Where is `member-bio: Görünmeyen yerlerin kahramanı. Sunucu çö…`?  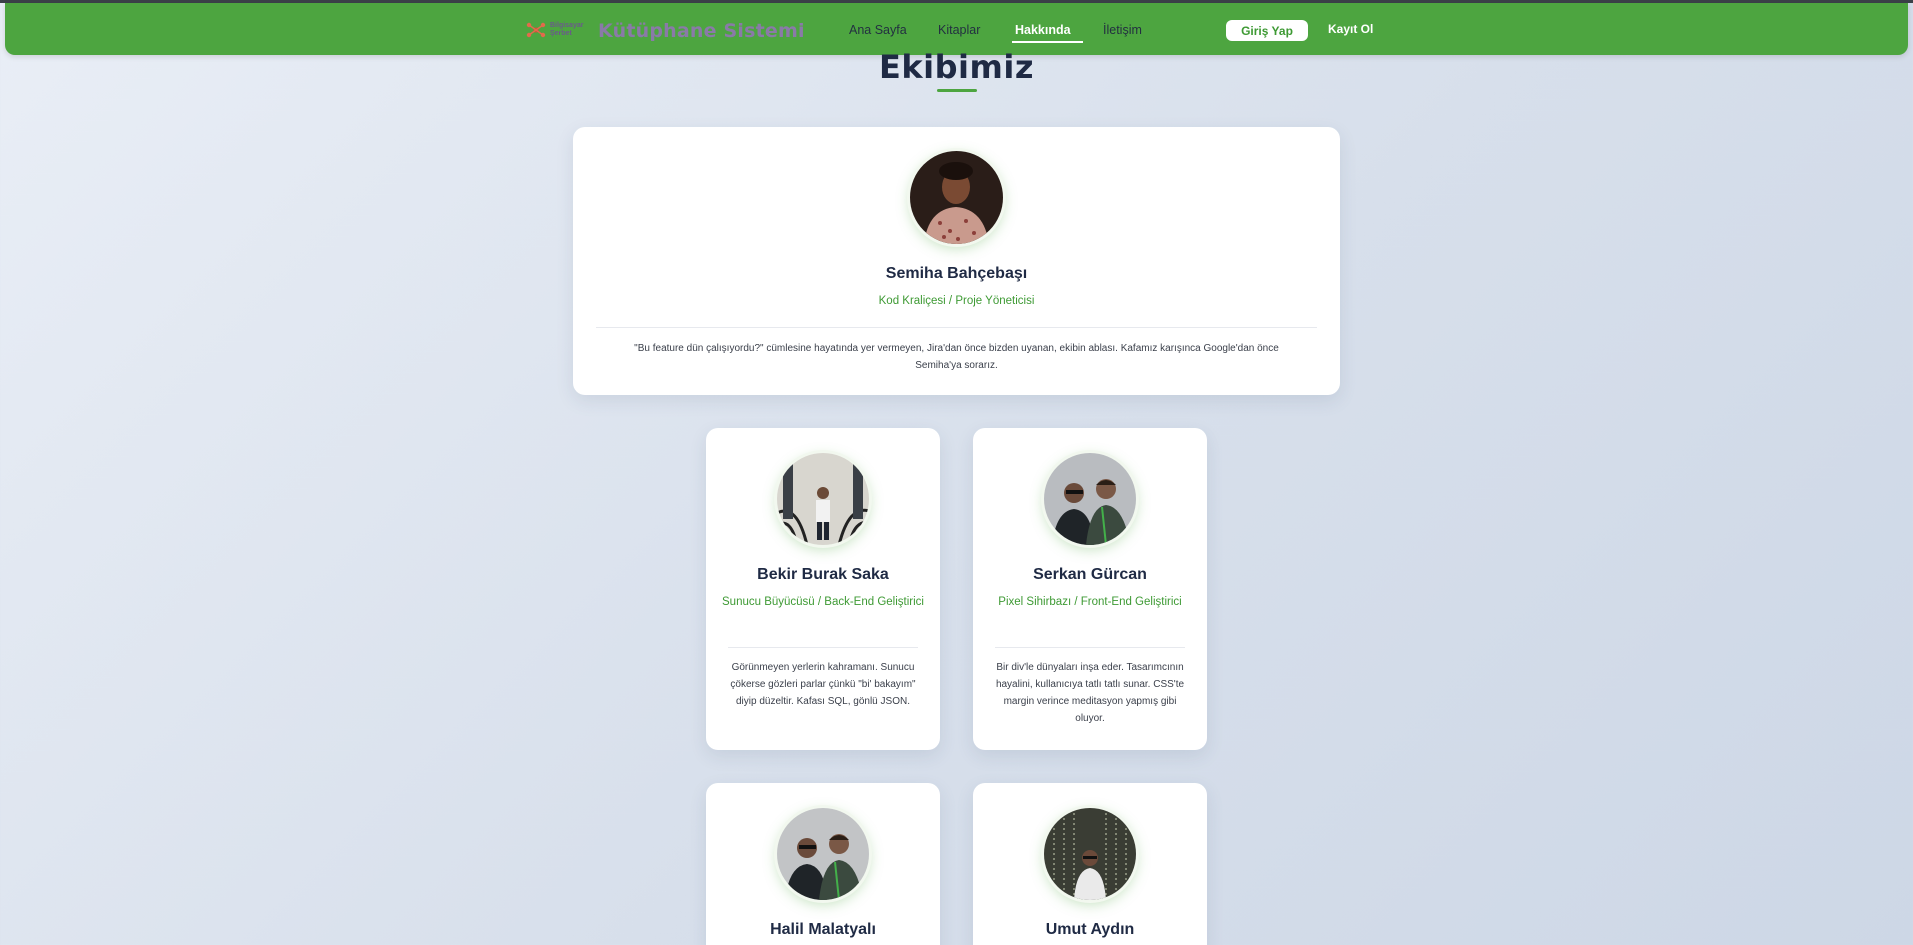 member-bio: Görünmeyen yerlerin kahramanı. Sunucu çö… is located at coordinates (823, 684).